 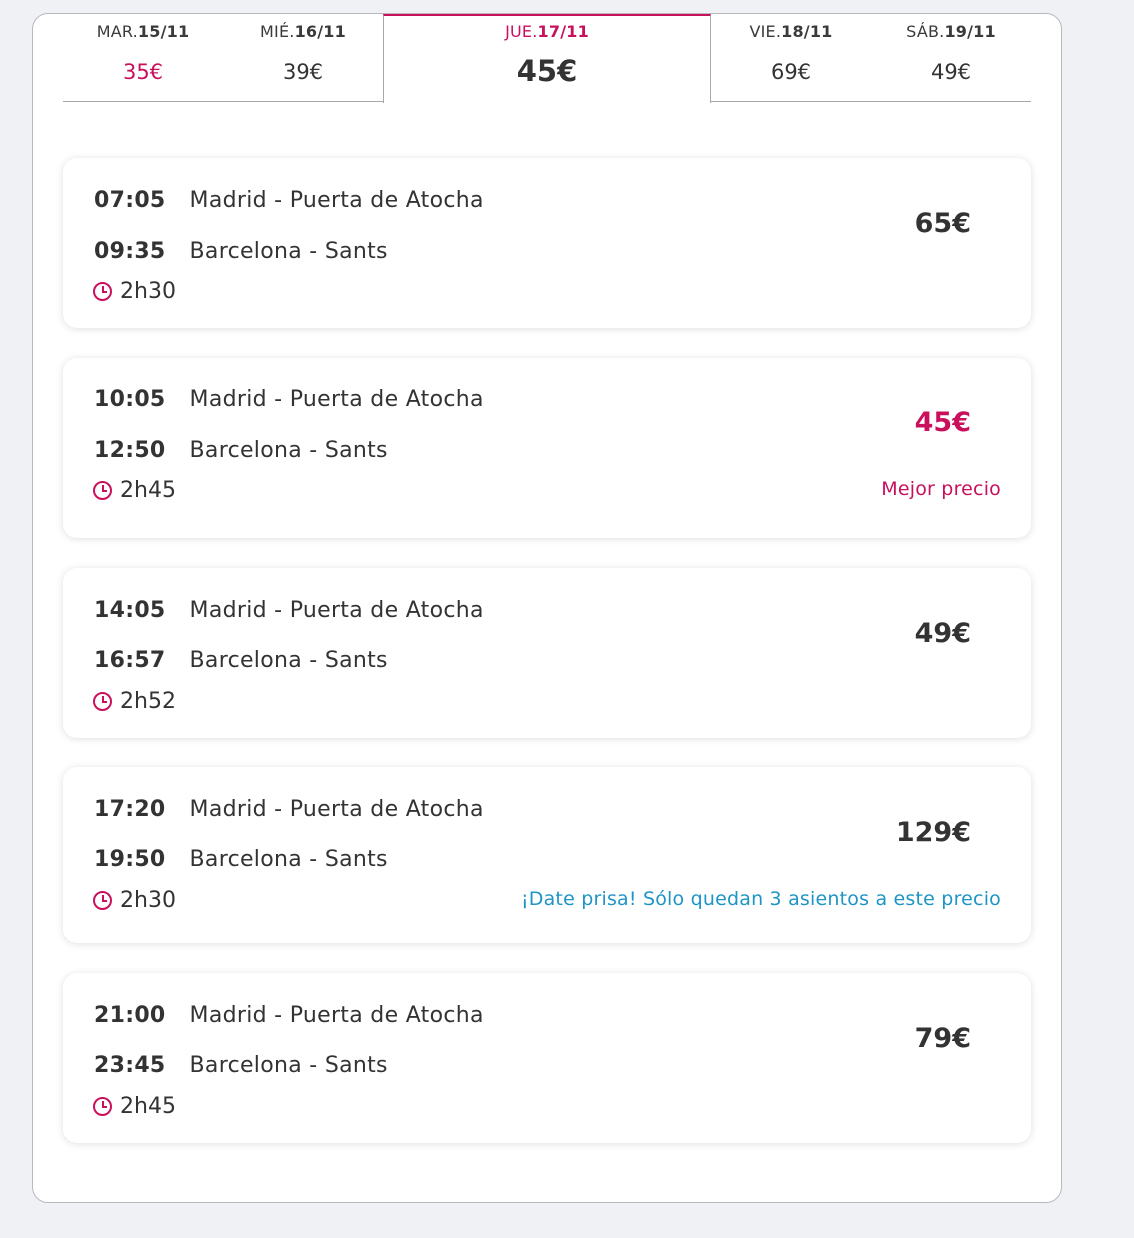 I want to click on best-price-label: Mejor precio, so click(x=941, y=489).